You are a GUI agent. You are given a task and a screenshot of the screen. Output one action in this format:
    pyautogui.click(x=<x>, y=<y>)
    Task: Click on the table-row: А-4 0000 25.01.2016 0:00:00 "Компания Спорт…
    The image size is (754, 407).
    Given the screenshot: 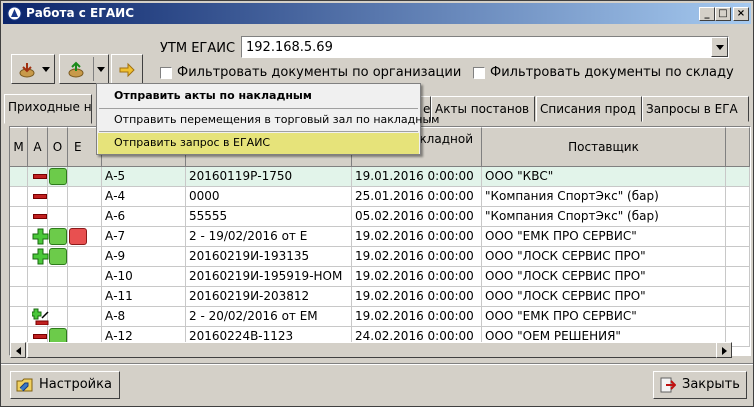 What is the action you would take?
    pyautogui.click(x=380, y=197)
    